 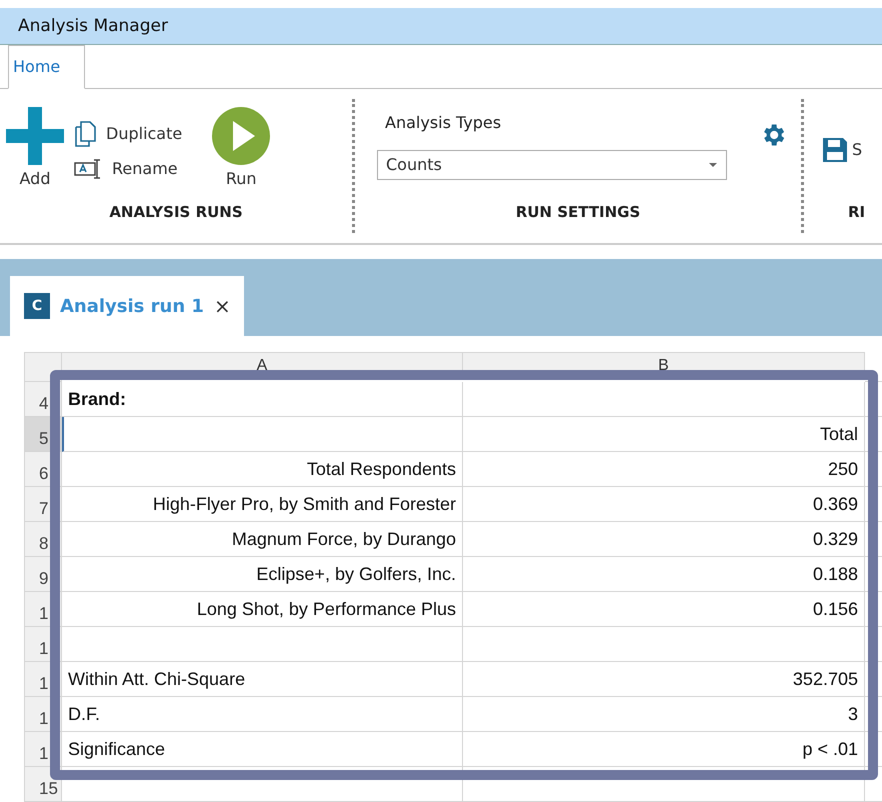 I want to click on add-button: Add, so click(x=35, y=147).